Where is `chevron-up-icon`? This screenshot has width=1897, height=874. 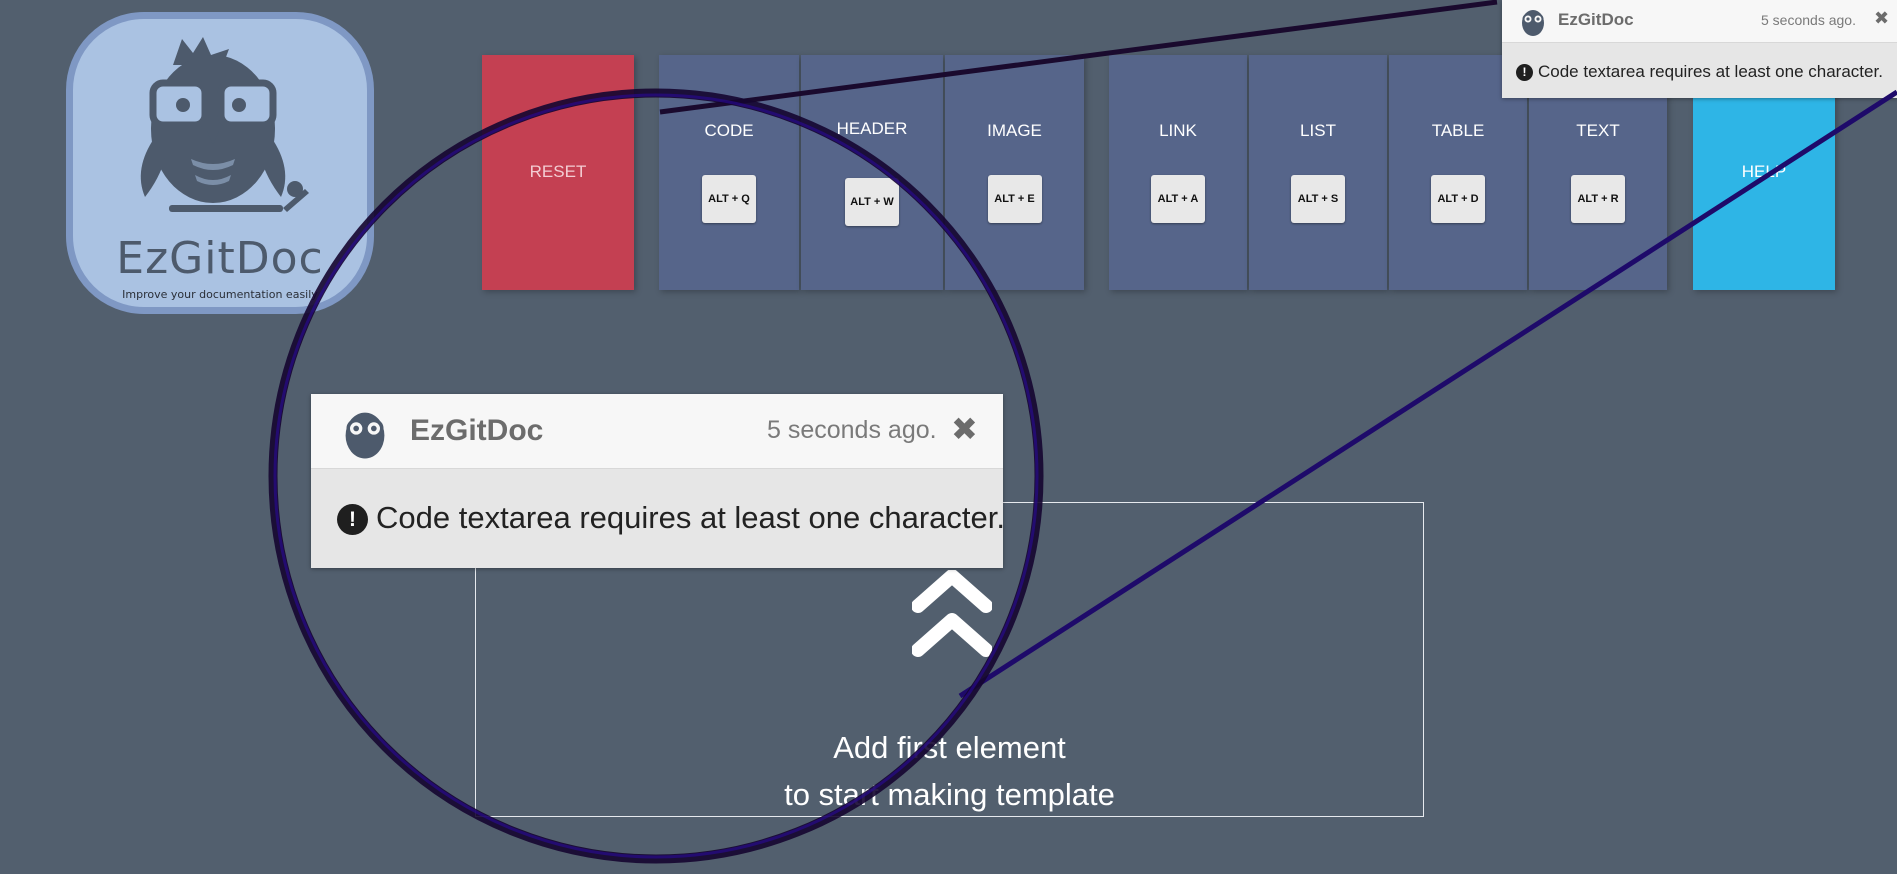
chevron-up-icon is located at coordinates (952, 613).